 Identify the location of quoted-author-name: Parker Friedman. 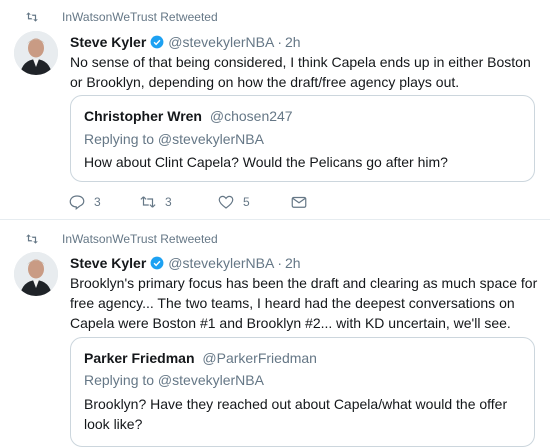
(139, 358).